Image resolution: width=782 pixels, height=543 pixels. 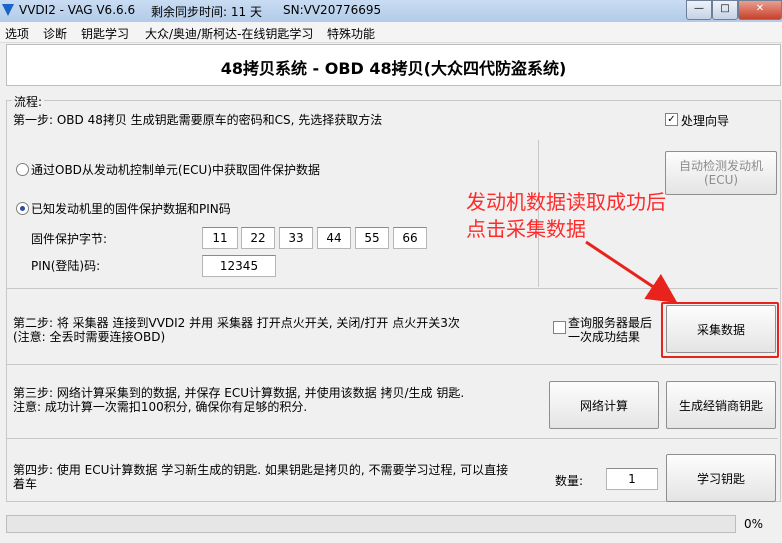 What do you see at coordinates (176, 170) in the screenshot?
I see `radio-obd-ecu-label: 通过OBD从发动机控制单元(ECU)中获取固件保护数据` at bounding box center [176, 170].